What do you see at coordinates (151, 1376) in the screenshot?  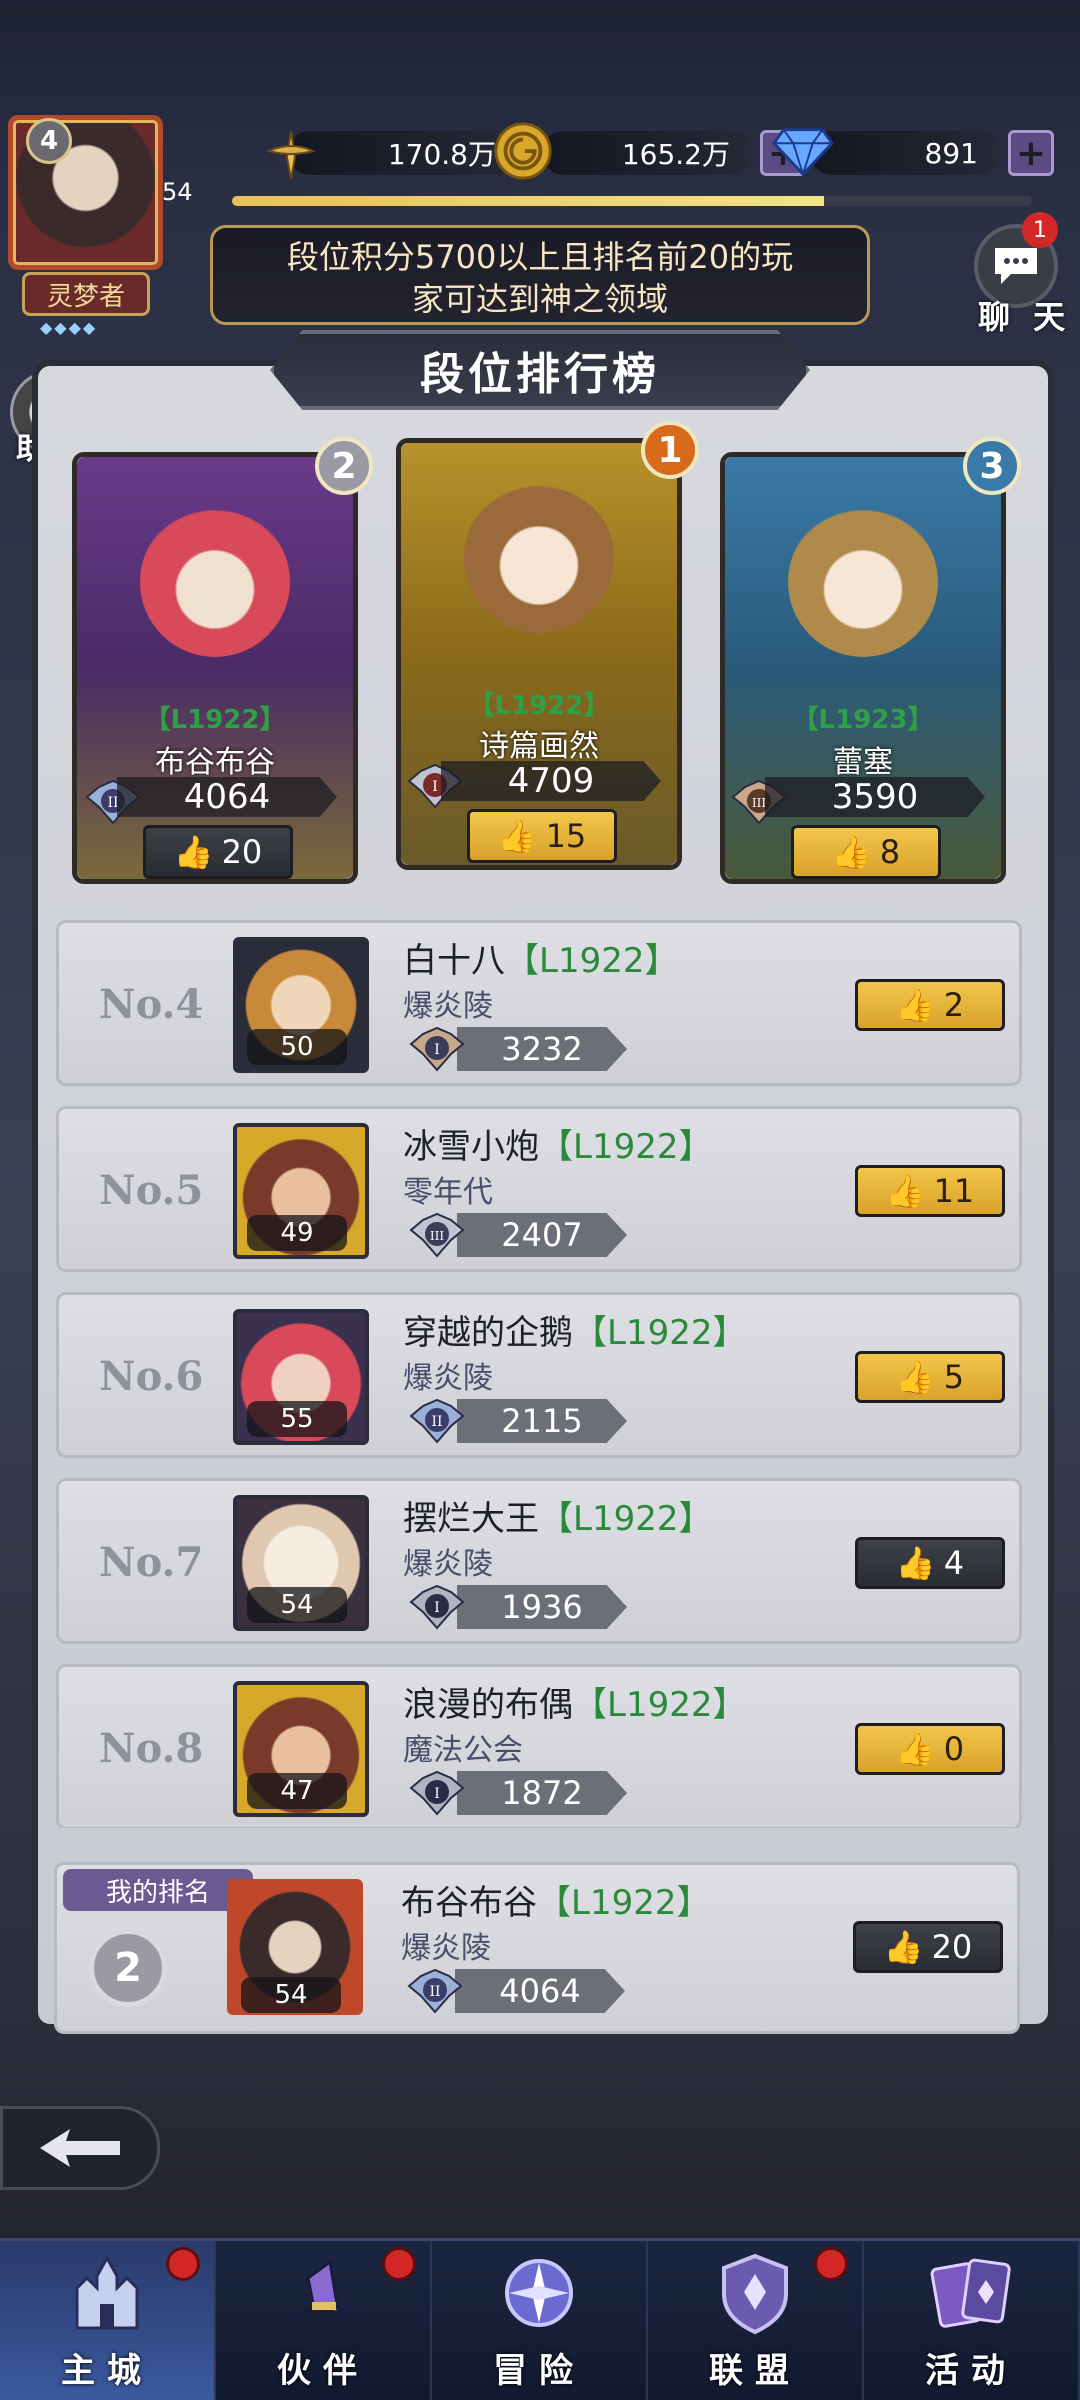 I see `rank-number: No.6` at bounding box center [151, 1376].